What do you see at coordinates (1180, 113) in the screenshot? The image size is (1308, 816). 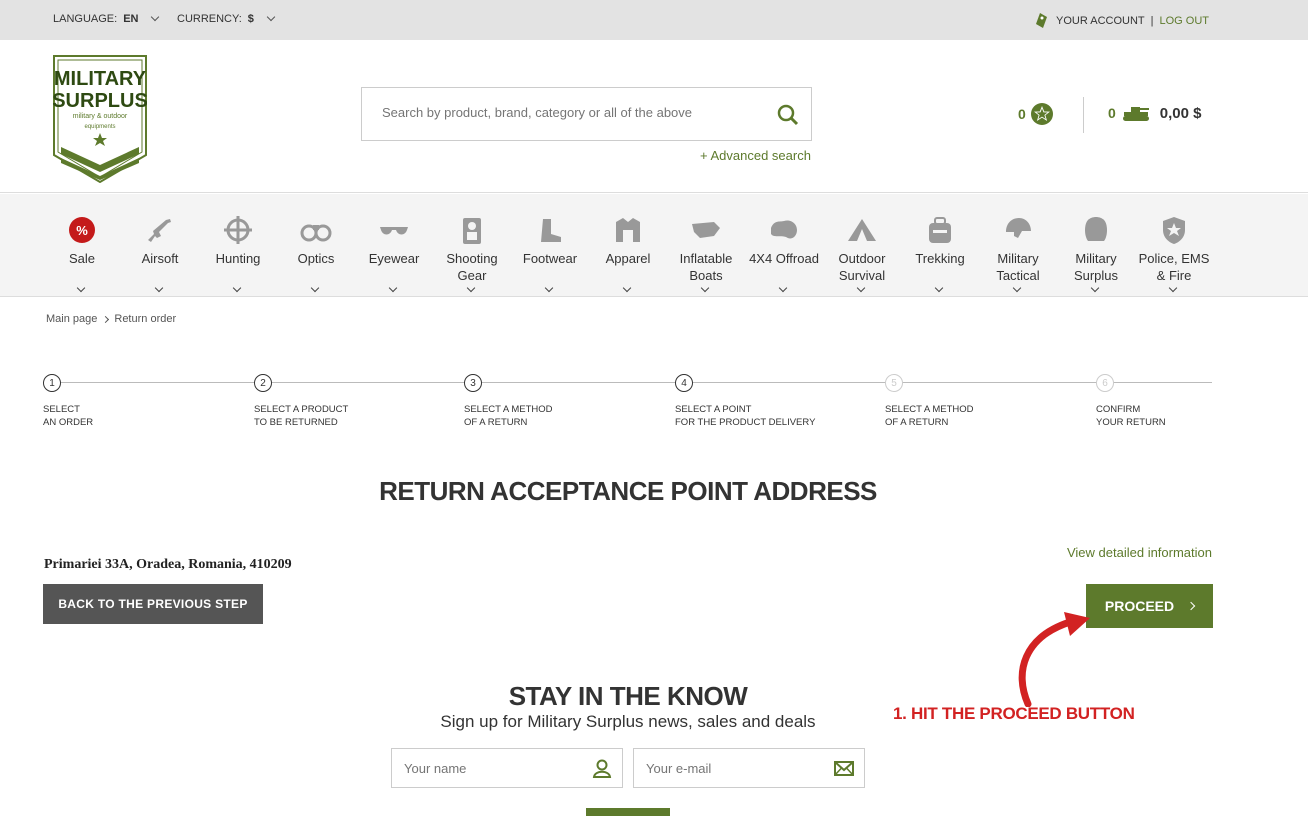 I see `cart-total: 0,00 $` at bounding box center [1180, 113].